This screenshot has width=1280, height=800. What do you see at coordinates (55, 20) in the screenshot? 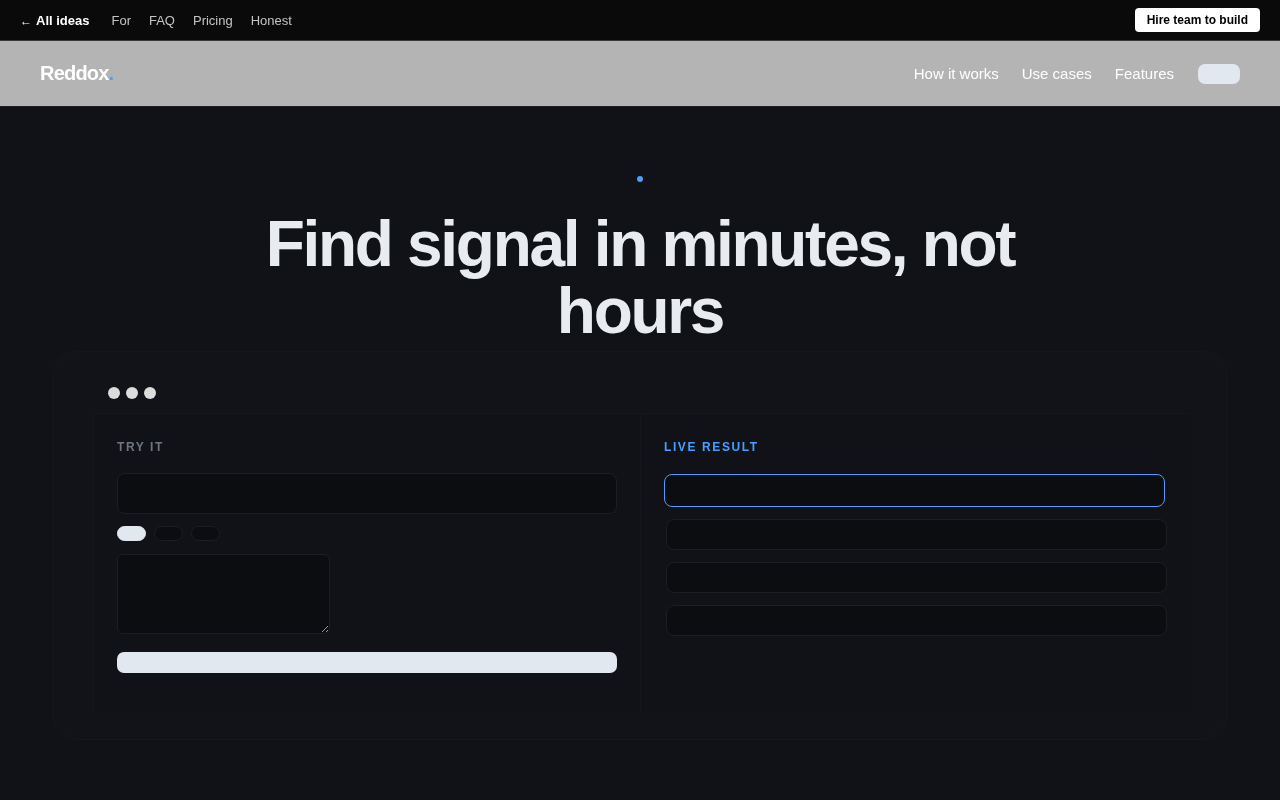
I see `back-link: ← All ideas` at bounding box center [55, 20].